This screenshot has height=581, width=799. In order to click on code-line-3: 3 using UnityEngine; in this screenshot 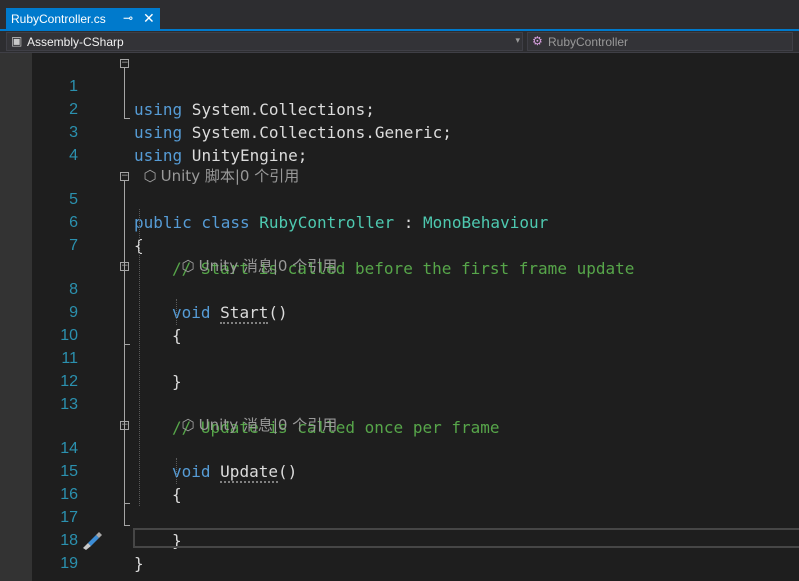, I will do `click(399, 131)`.